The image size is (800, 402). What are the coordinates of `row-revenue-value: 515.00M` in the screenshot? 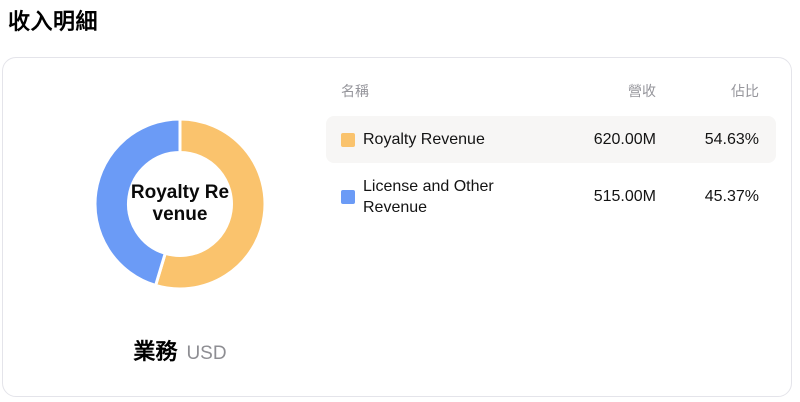 It's located at (624, 196).